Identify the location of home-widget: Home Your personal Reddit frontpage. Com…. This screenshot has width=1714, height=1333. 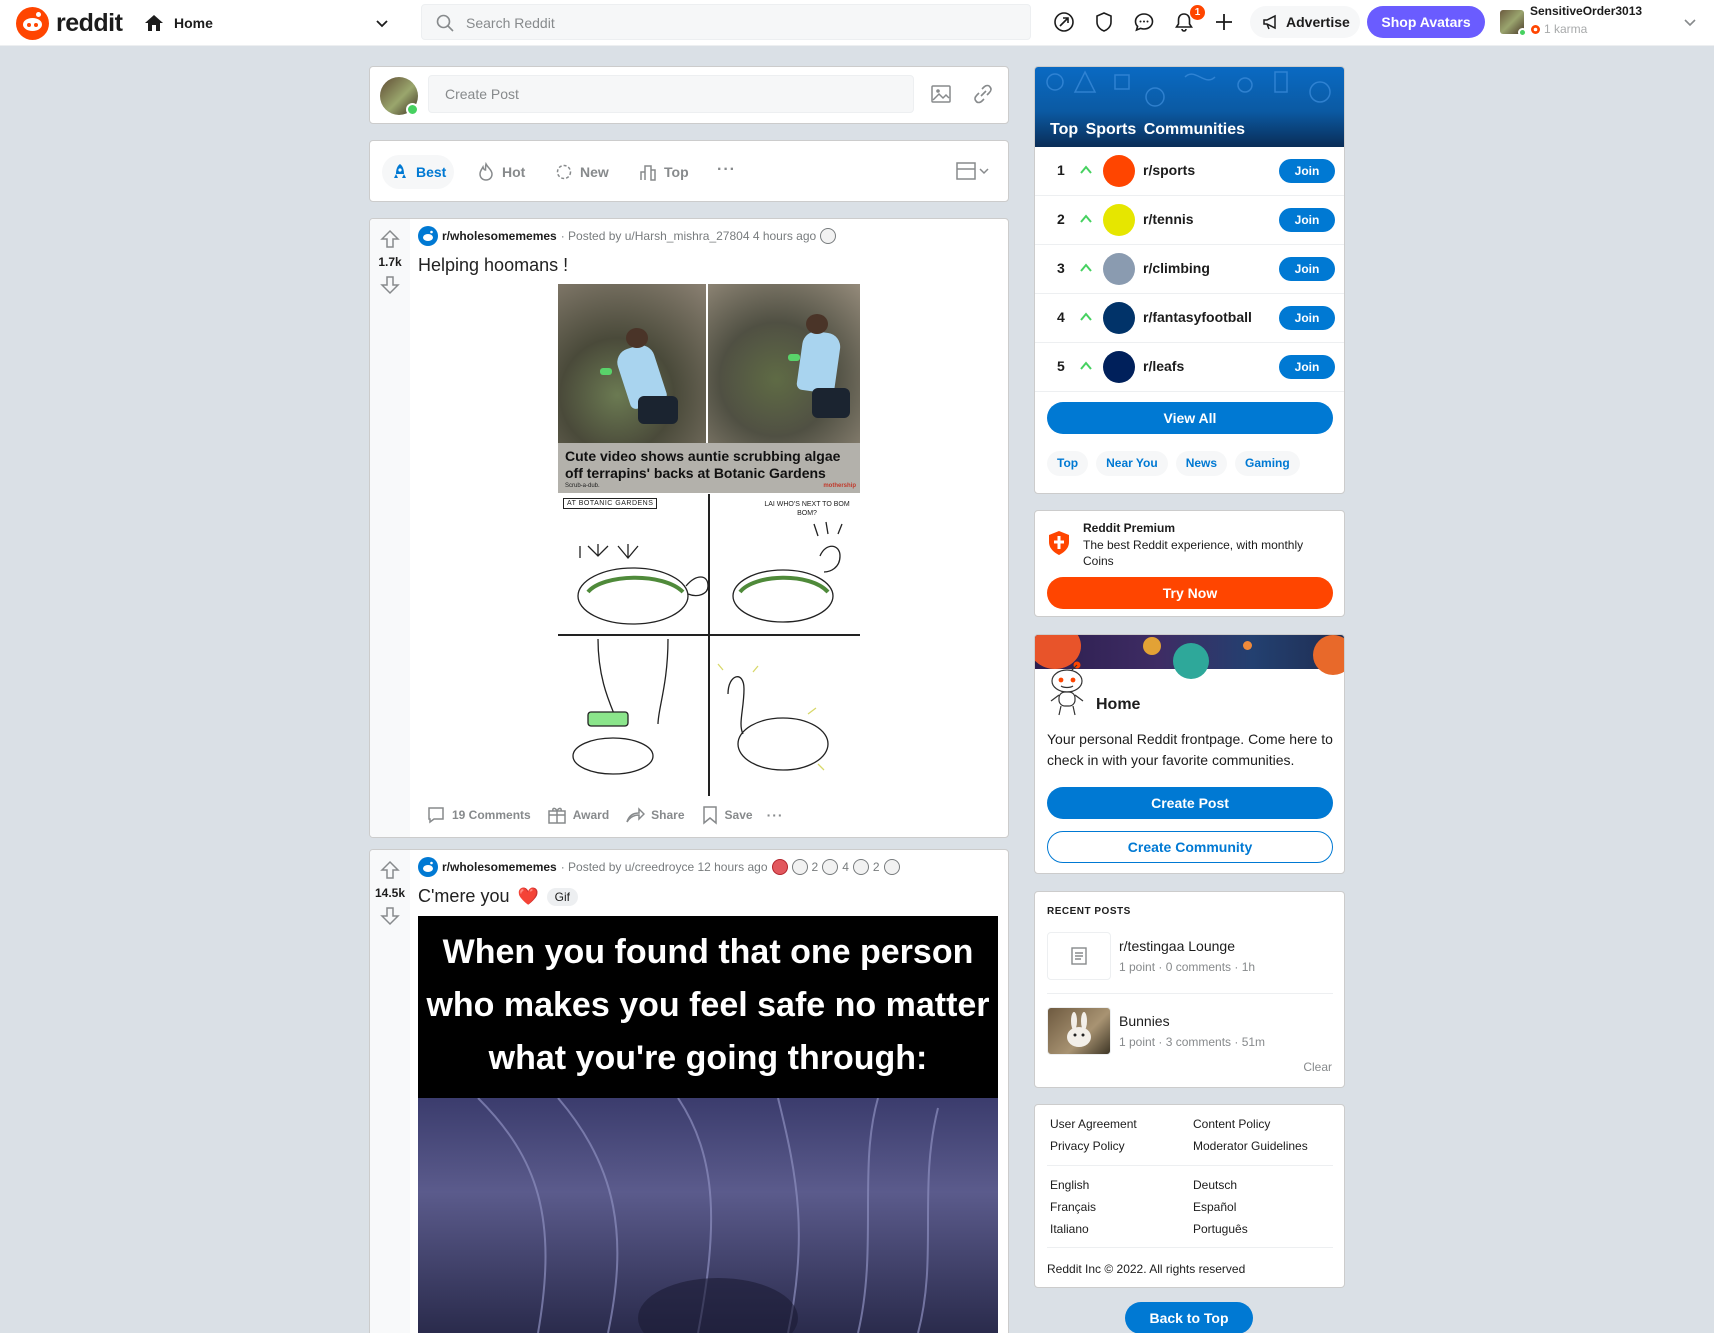
(1189, 754).